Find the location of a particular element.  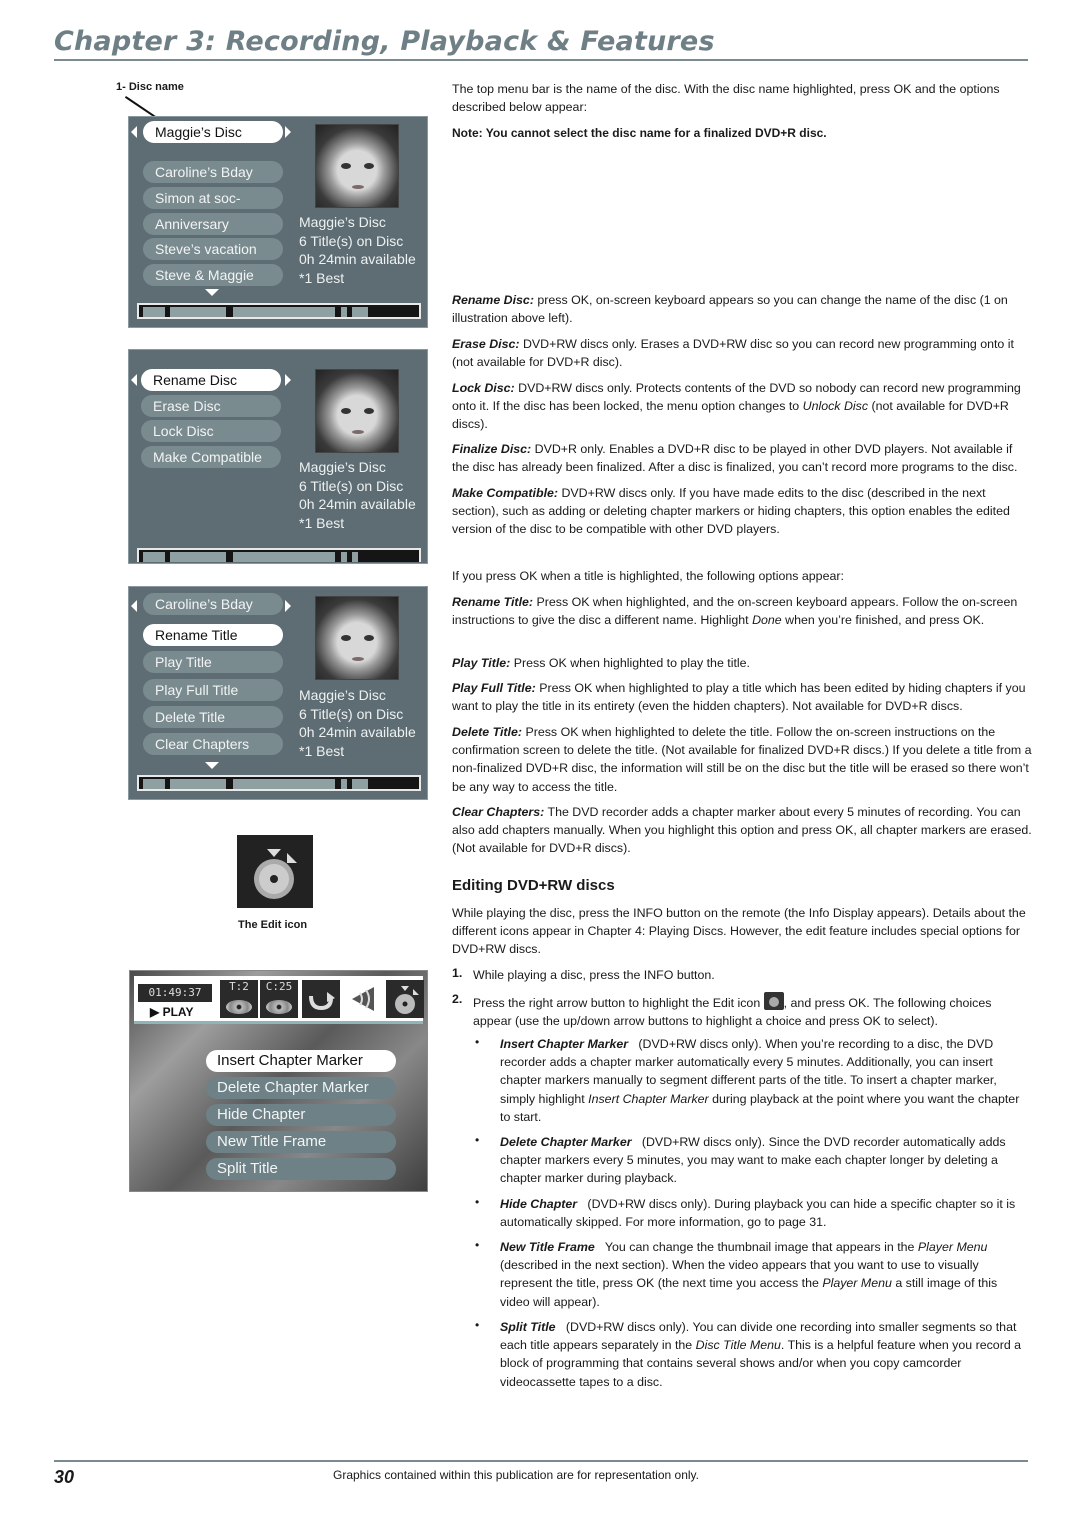

disc-info-titles: 6 Title(s) on Disc is located at coordinates (351, 485).